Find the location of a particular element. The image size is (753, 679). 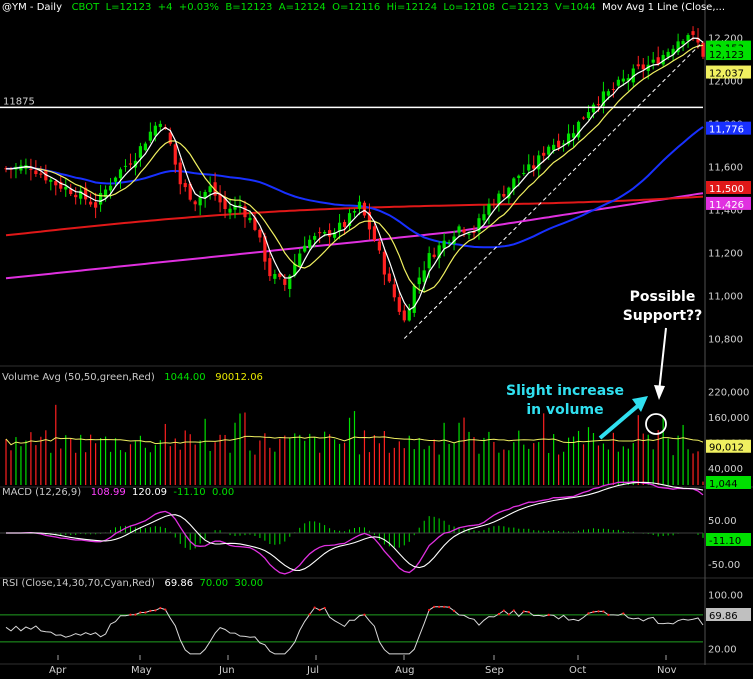

resistance-label: 11875 is located at coordinates (19, 101).